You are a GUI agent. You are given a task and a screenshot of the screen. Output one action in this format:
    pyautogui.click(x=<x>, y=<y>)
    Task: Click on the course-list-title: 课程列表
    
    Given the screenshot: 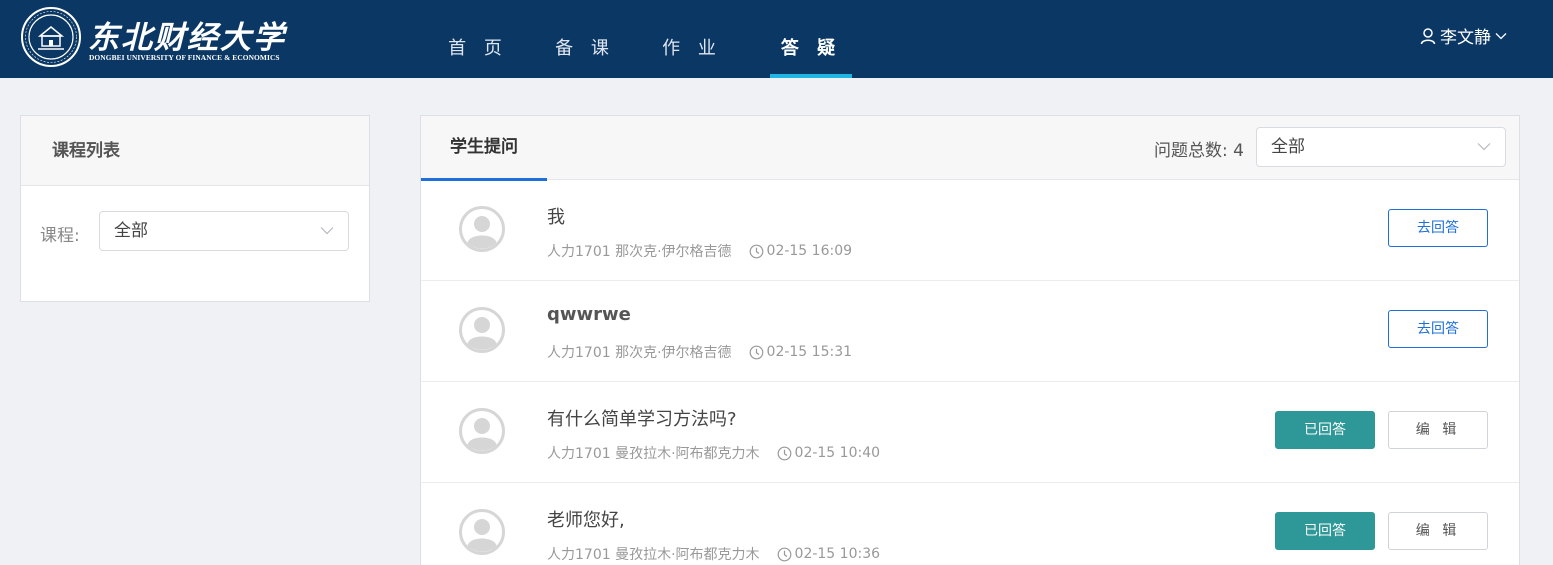 What is the action you would take?
    pyautogui.click(x=195, y=151)
    